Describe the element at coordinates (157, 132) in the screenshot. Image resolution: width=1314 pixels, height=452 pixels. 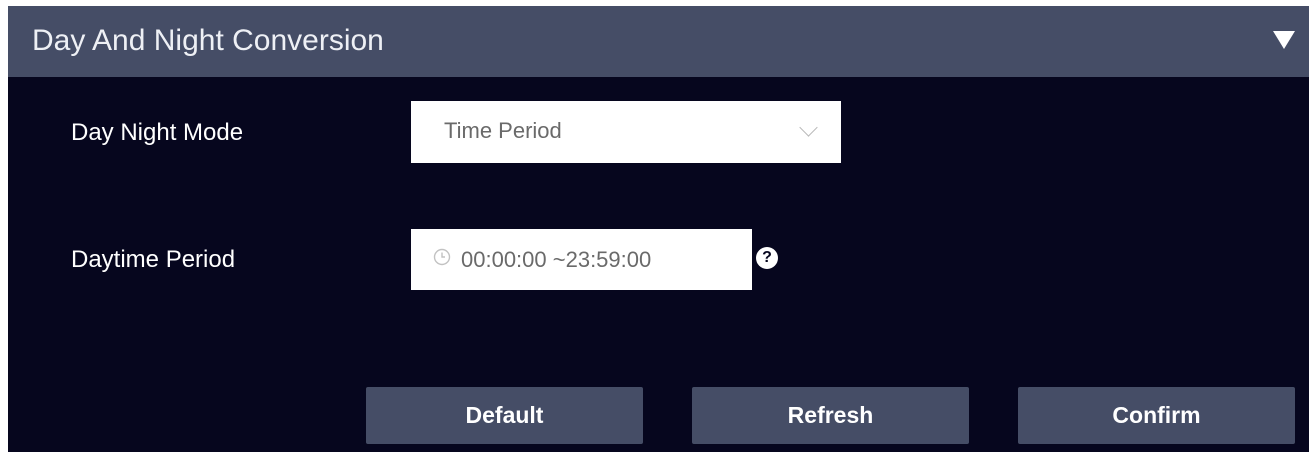
I see `day-night-mode-label: Day Night Mode` at that location.